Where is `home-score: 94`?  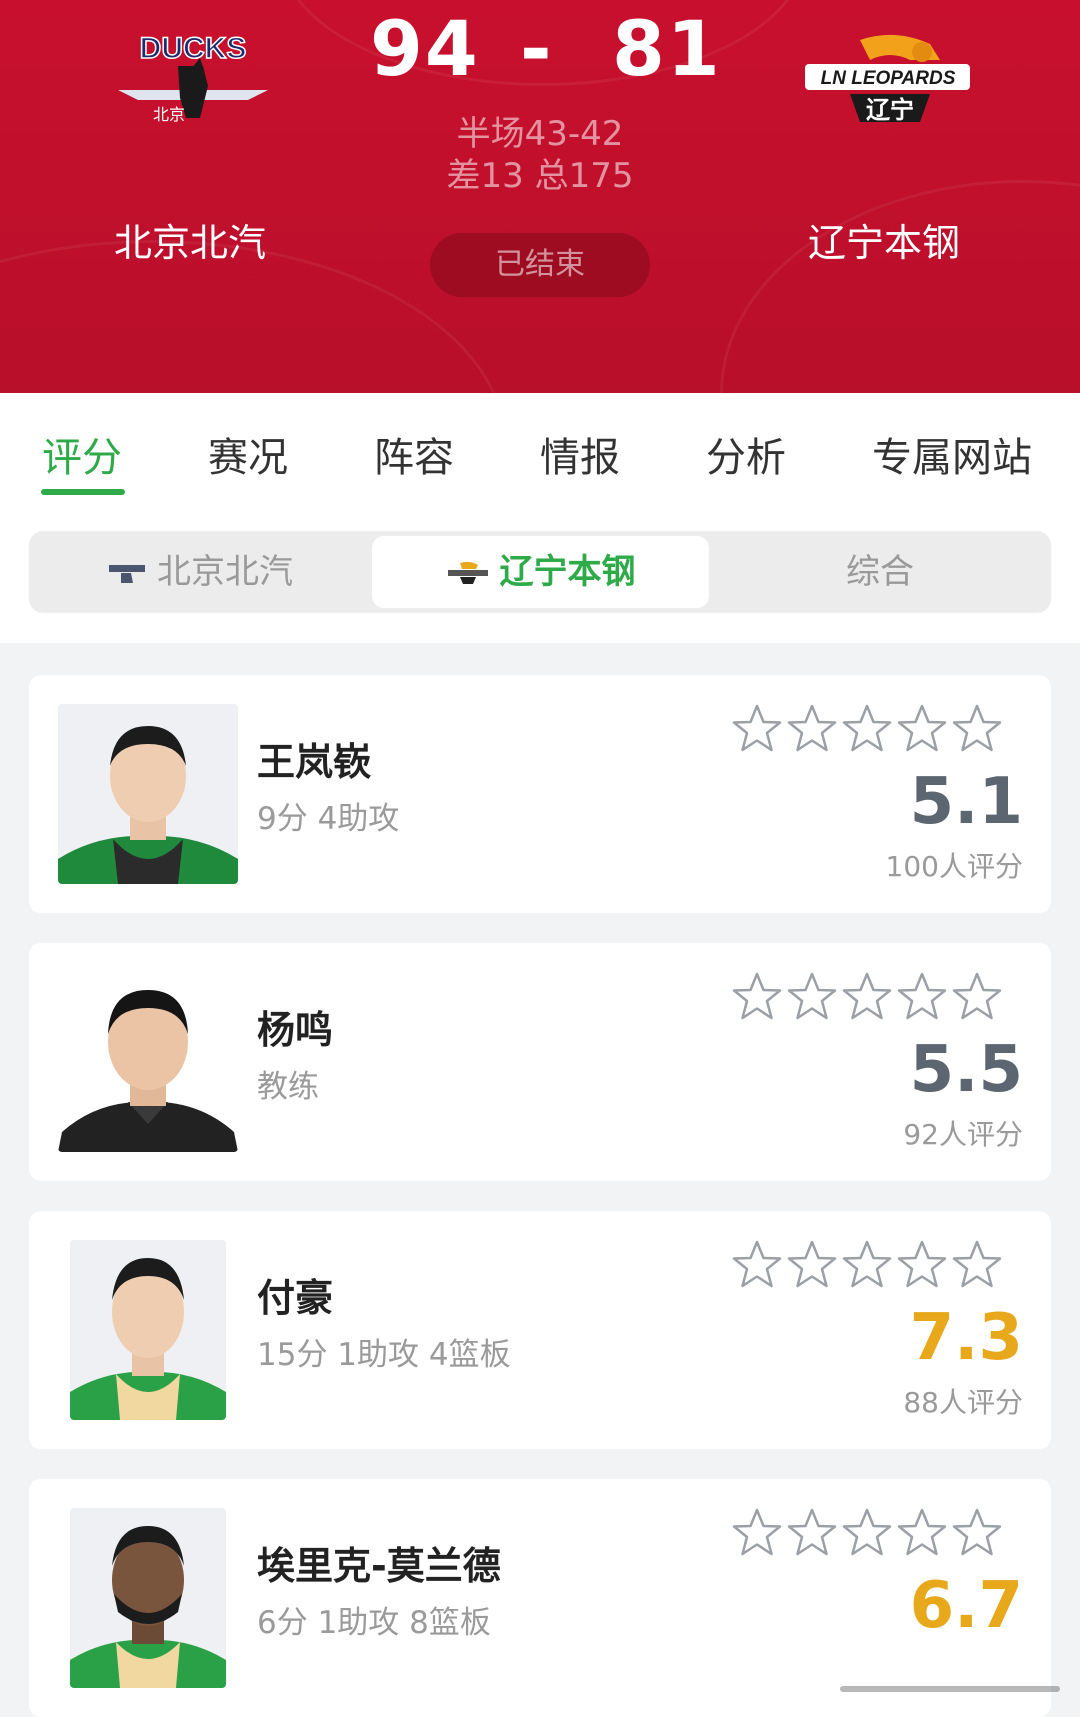 home-score: 94 is located at coordinates (425, 48).